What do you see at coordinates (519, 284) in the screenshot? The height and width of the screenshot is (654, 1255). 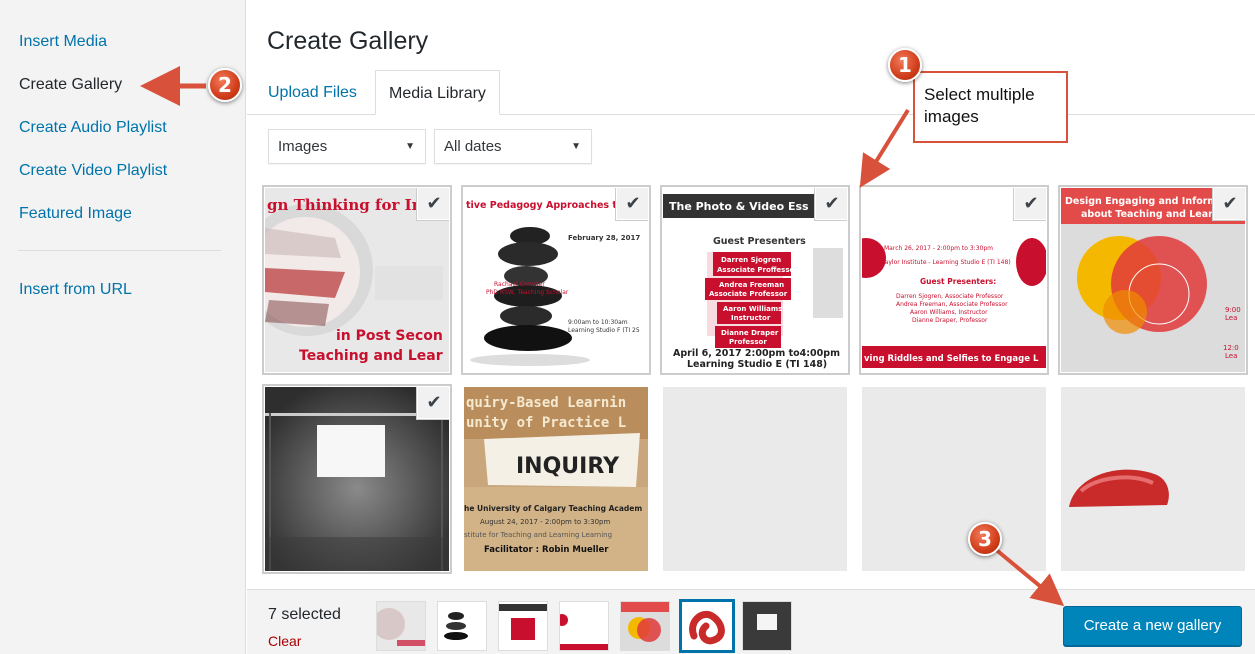 I see `thumb-text: Rachael Crowder` at bounding box center [519, 284].